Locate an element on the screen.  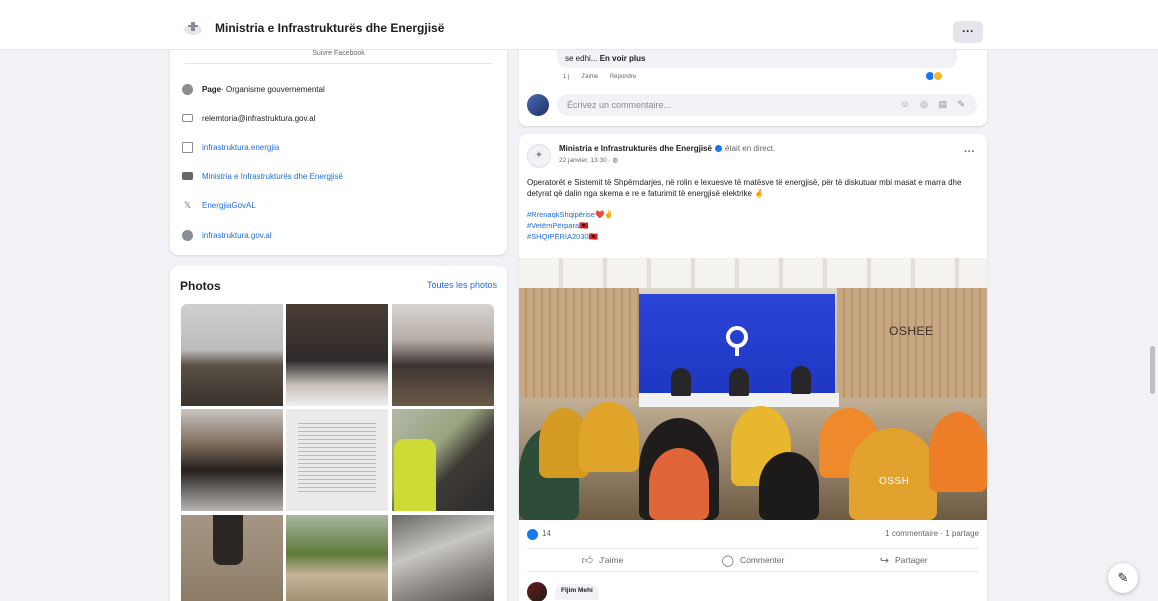
page-scrollbar is located at coordinates (1152, 370).